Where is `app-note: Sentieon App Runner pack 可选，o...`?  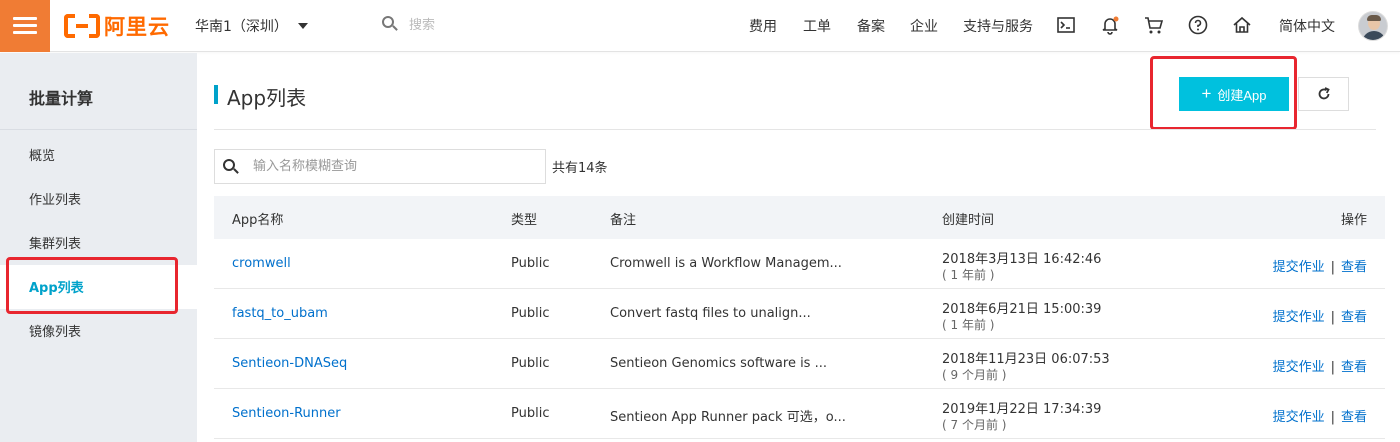 app-note: Sentieon App Runner pack 可选，o... is located at coordinates (728, 417).